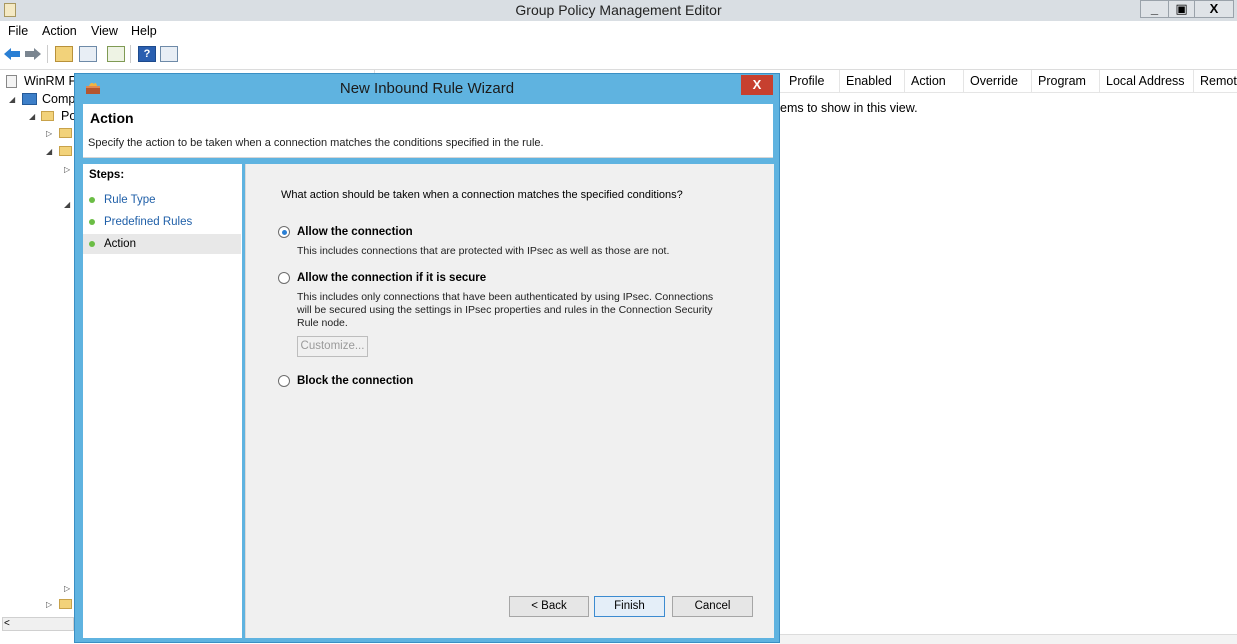  What do you see at coordinates (1154, 9) in the screenshot?
I see `minimize-button: _` at bounding box center [1154, 9].